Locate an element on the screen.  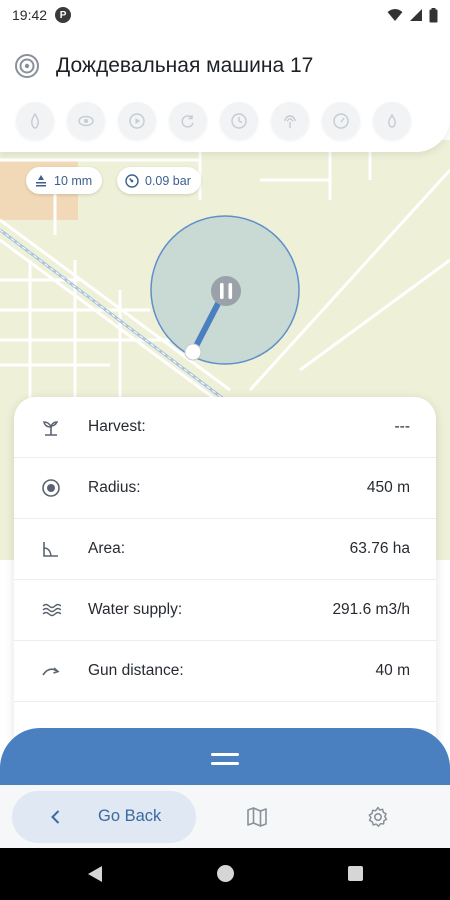
antenna-icon is located at coordinates (290, 121).